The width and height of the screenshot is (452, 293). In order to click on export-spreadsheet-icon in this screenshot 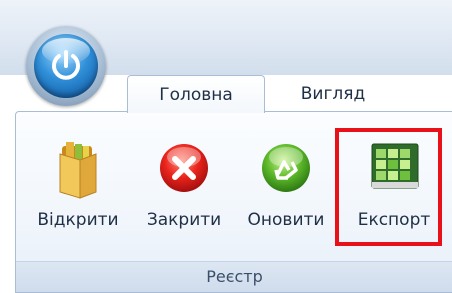, I will do `click(395, 166)`.